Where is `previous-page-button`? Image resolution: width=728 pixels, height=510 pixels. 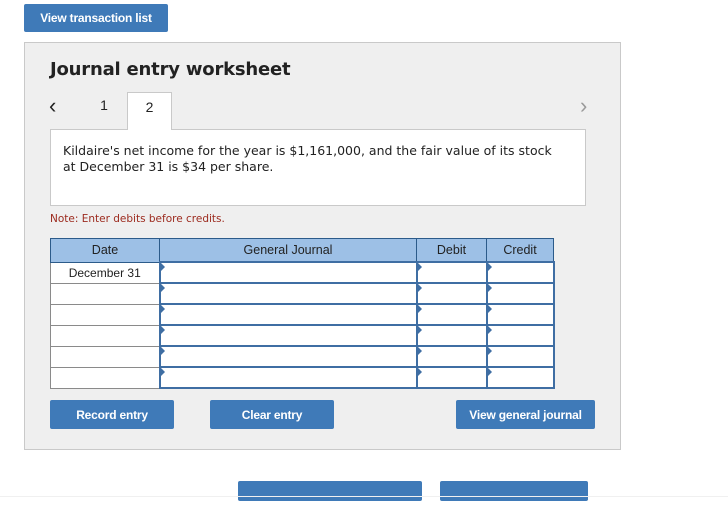
previous-page-button is located at coordinates (330, 491).